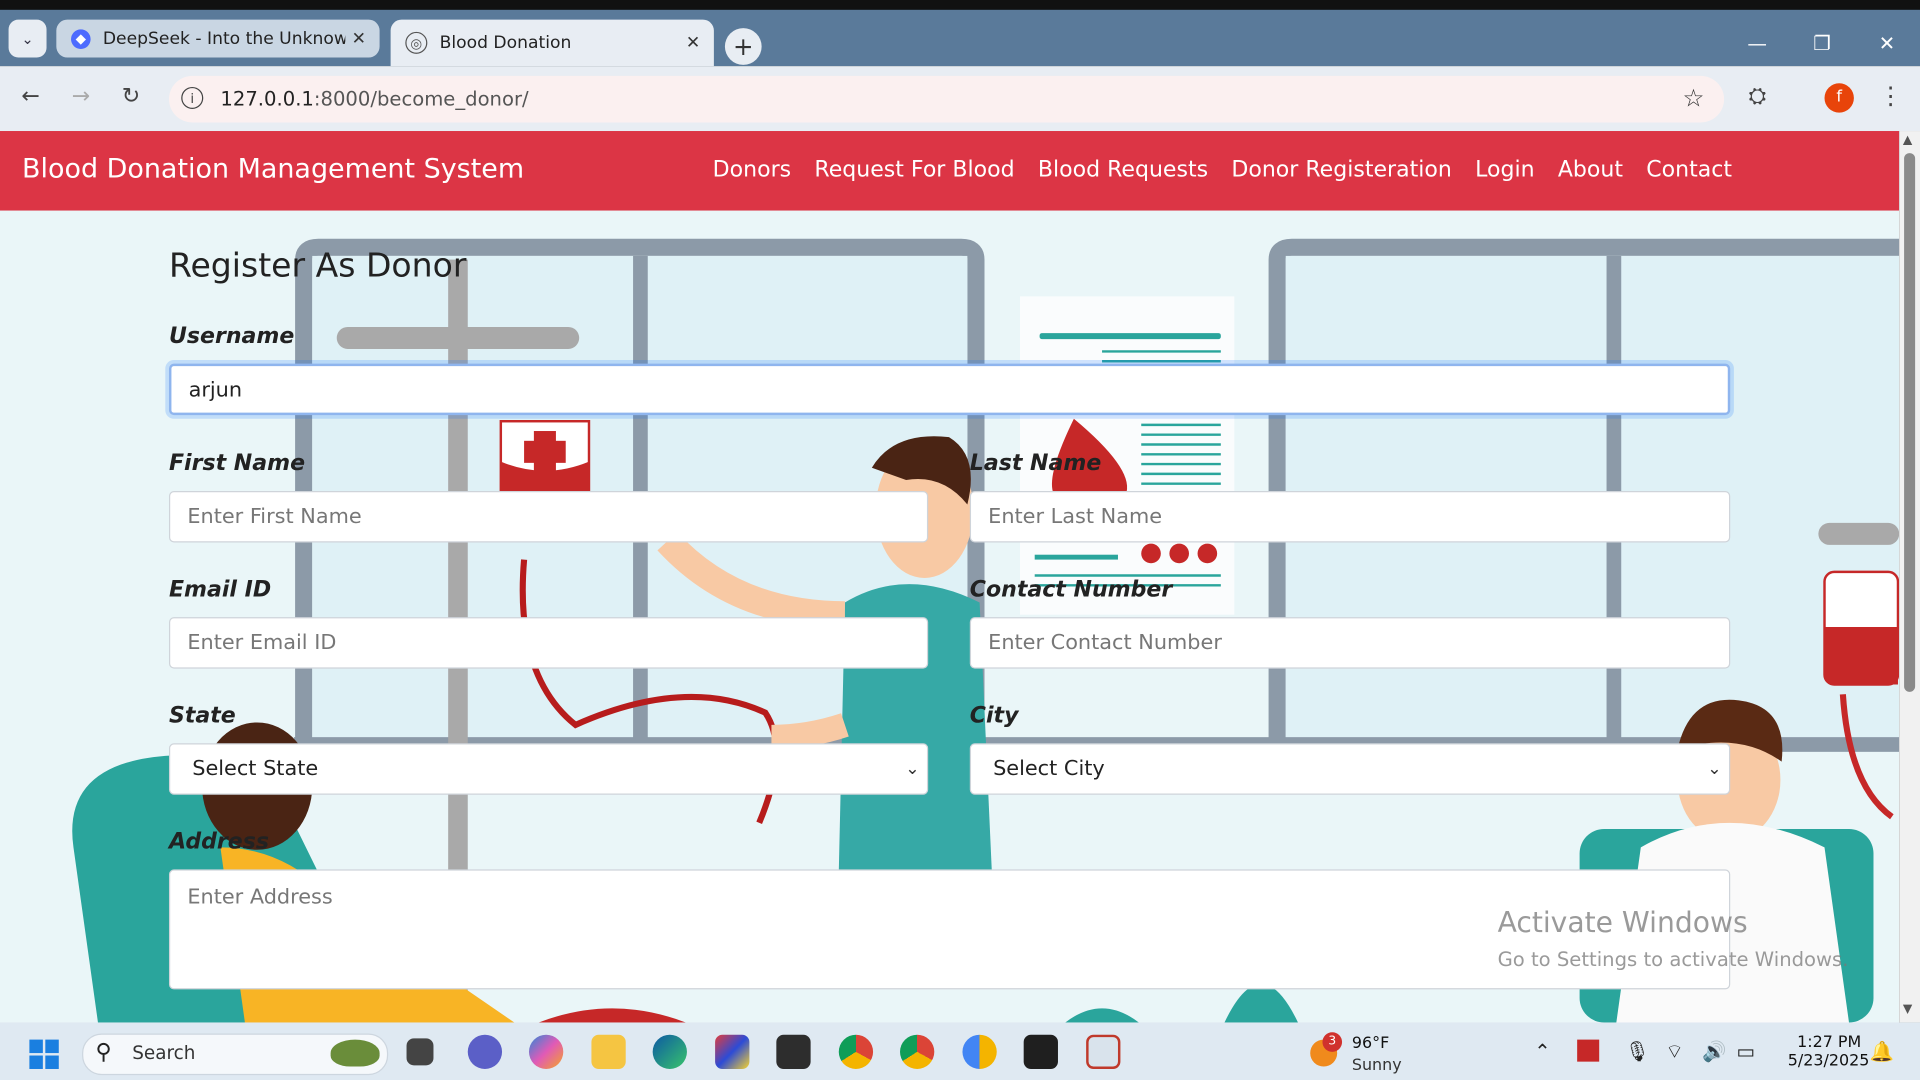  What do you see at coordinates (732, 1051) in the screenshot?
I see `paint-app-icon` at bounding box center [732, 1051].